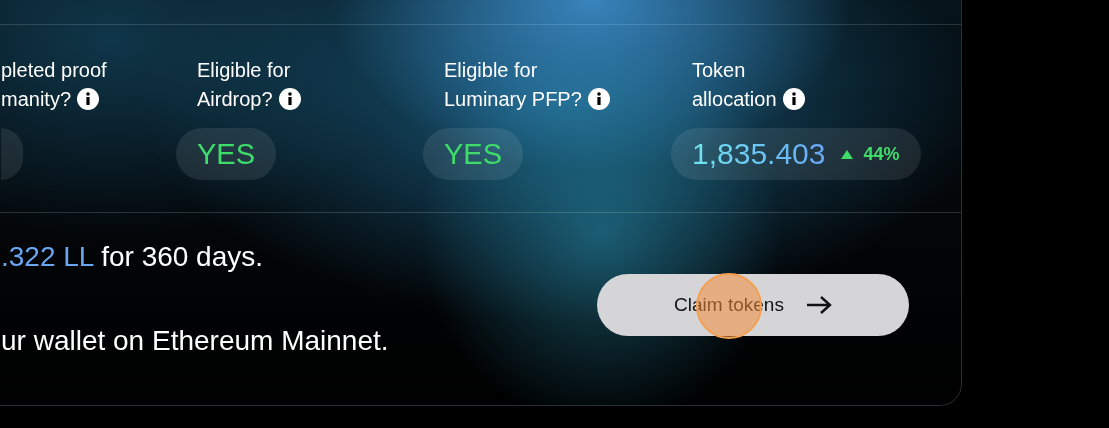  What do you see at coordinates (847, 154) in the screenshot?
I see `up-triangle-icon` at bounding box center [847, 154].